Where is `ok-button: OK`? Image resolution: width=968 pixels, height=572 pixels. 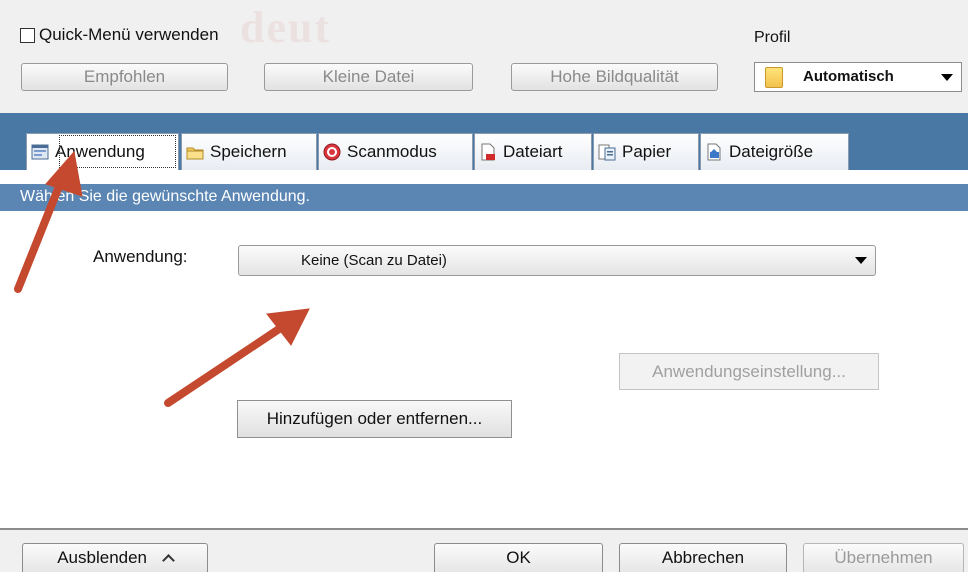
ok-button: OK is located at coordinates (518, 557).